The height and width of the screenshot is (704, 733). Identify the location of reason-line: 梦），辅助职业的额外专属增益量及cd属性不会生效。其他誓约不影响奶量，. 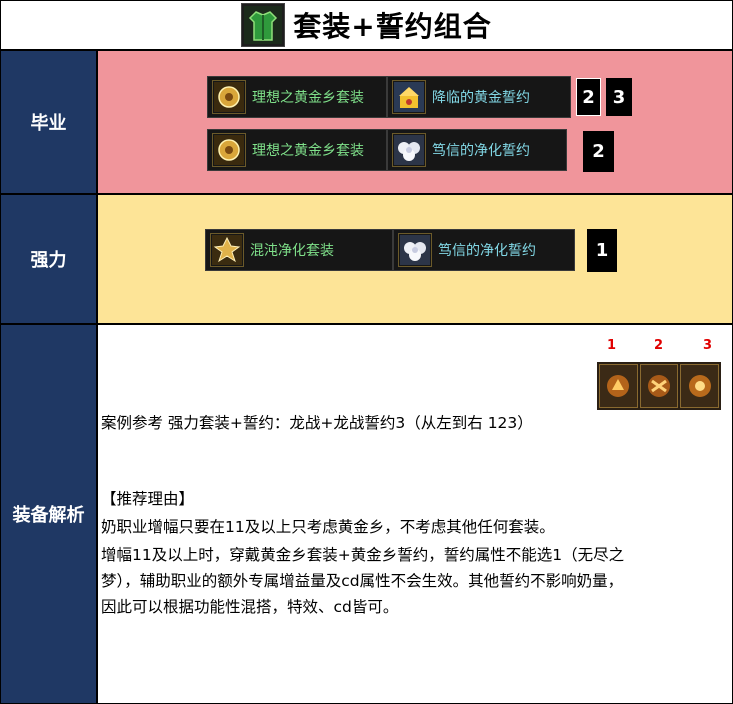
(362, 581).